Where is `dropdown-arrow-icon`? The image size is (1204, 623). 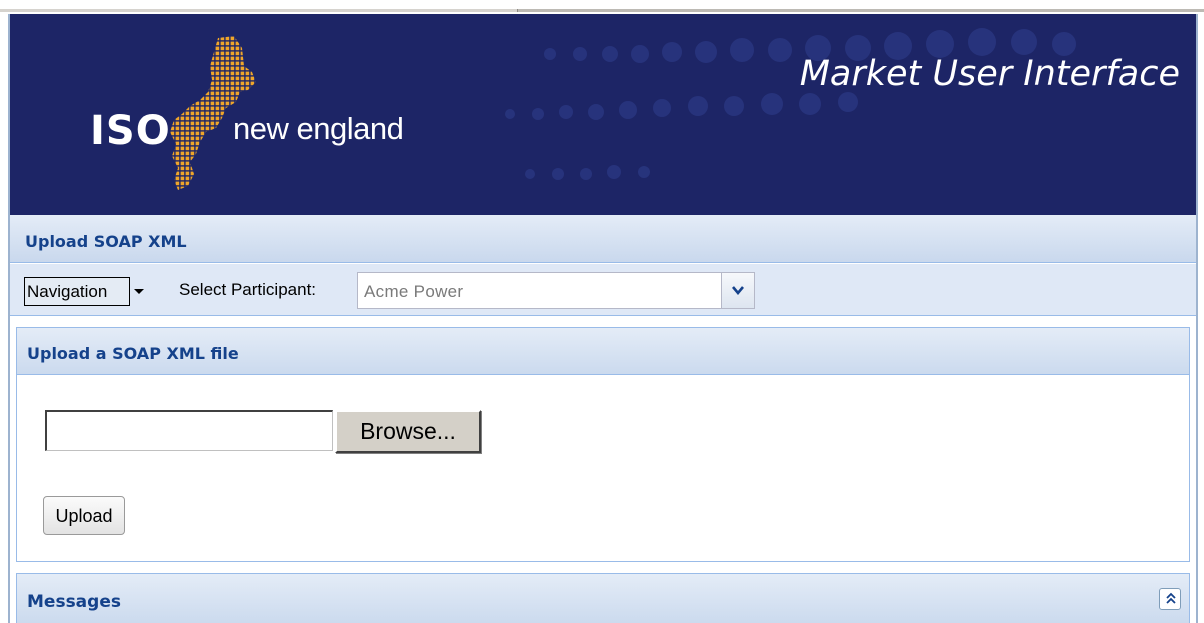
dropdown-arrow-icon is located at coordinates (139, 291).